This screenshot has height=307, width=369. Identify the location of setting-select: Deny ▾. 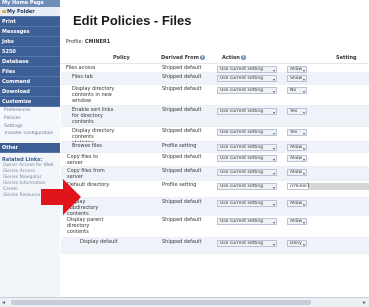
(297, 243).